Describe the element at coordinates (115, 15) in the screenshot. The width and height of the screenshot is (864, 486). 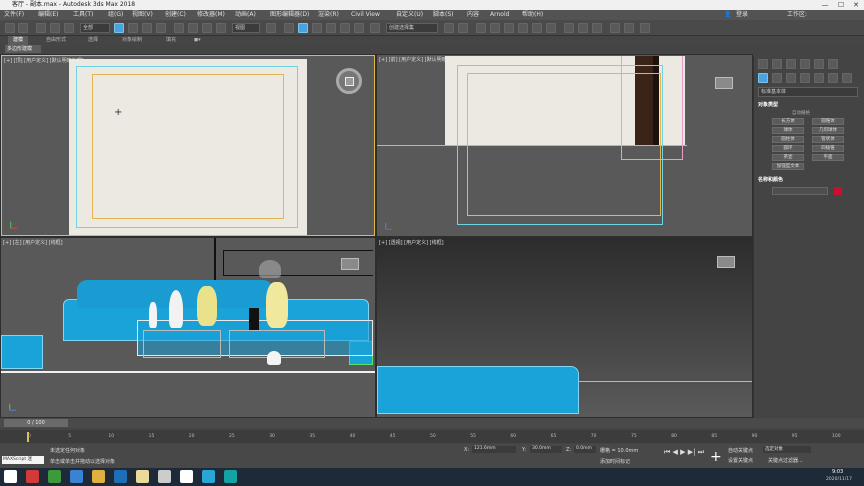
I see `menu-group: 组(G)` at that location.